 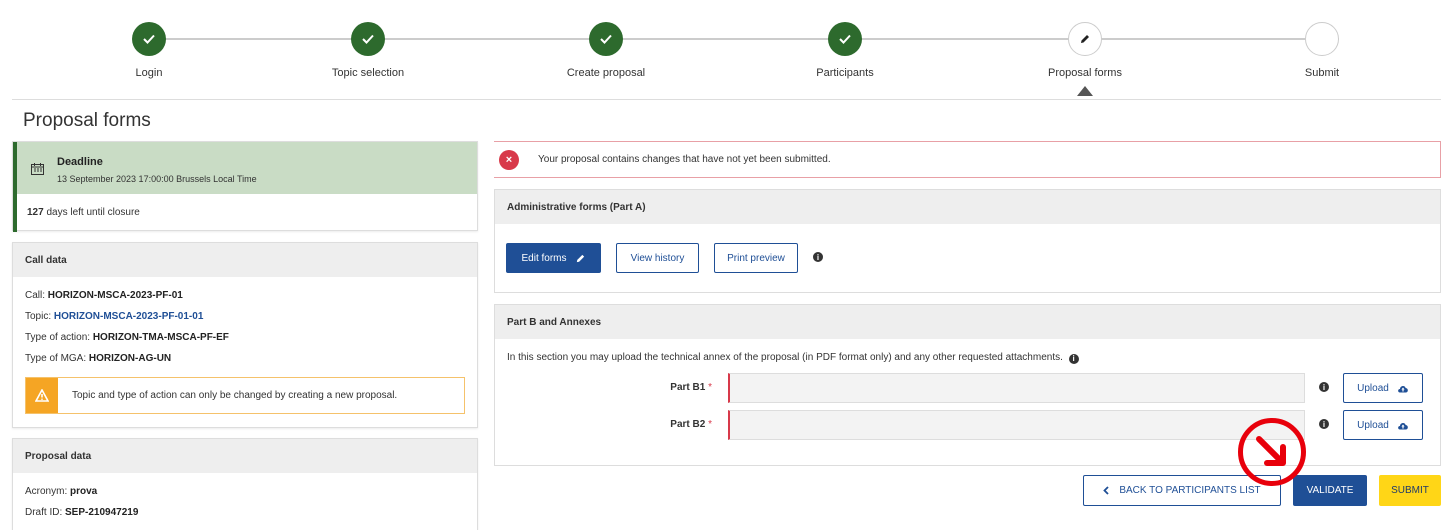 What do you see at coordinates (1106, 490) in the screenshot?
I see `chevron-left-icon` at bounding box center [1106, 490].